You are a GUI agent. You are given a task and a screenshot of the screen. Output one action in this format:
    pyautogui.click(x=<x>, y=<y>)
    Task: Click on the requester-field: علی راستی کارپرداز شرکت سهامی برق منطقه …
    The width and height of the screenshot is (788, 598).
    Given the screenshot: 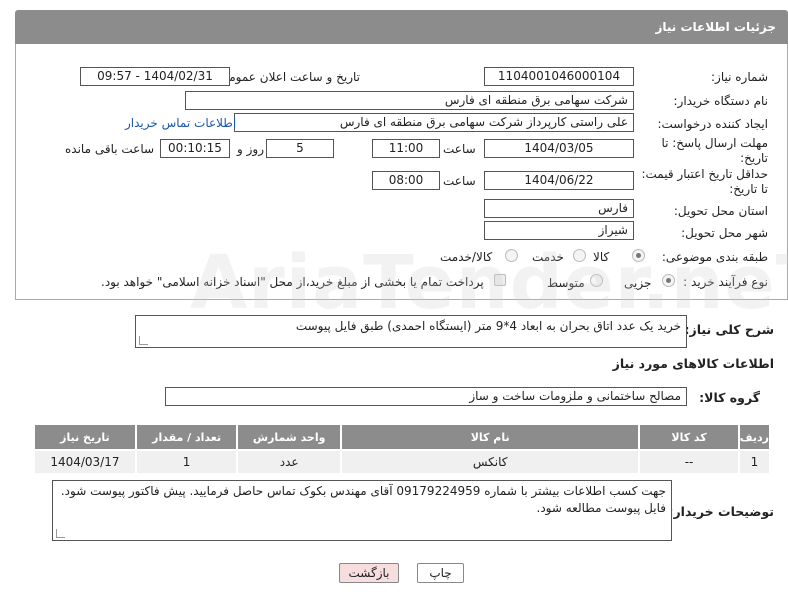 What is the action you would take?
    pyautogui.click(x=434, y=122)
    